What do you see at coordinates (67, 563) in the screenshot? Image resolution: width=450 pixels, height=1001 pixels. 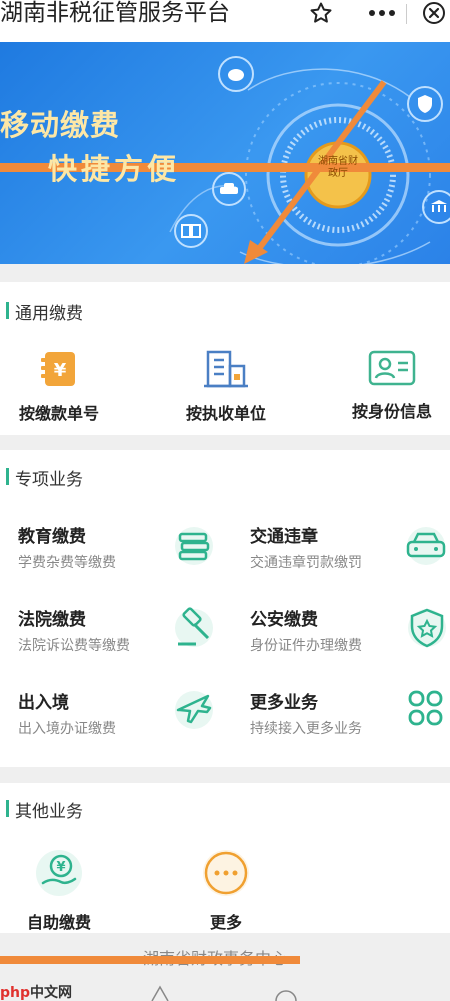 I see `service-desc: 学费杂费等缴费` at bounding box center [67, 563].